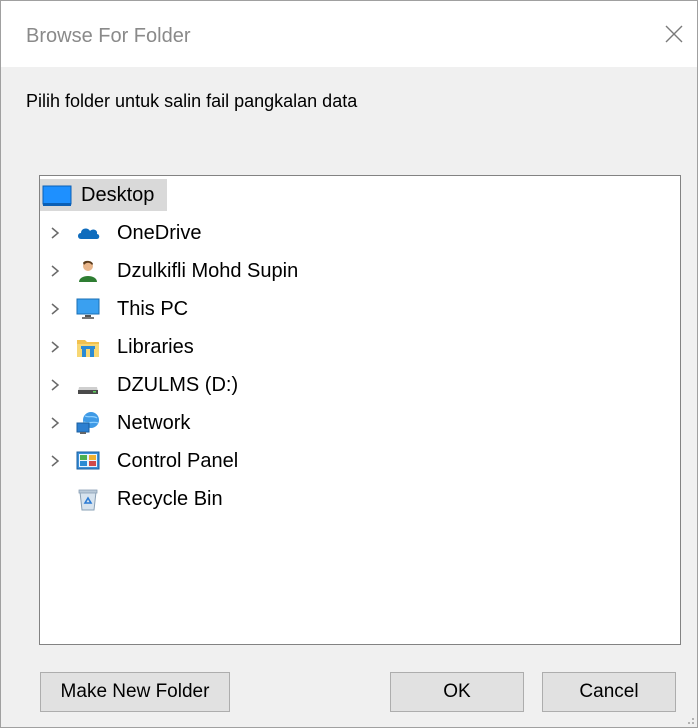  I want to click on recycle-bin-icon, so click(88, 500).